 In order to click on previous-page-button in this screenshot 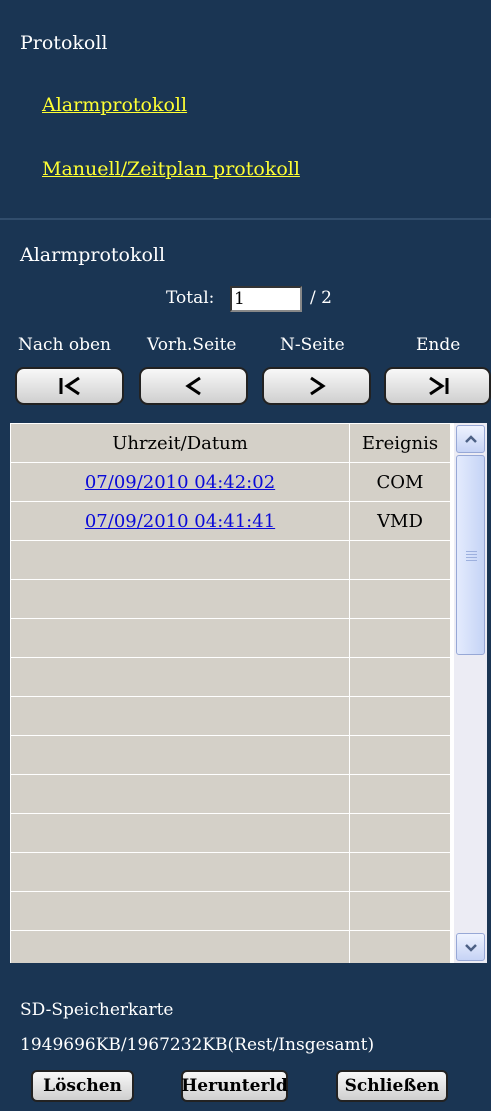, I will do `click(193, 386)`.